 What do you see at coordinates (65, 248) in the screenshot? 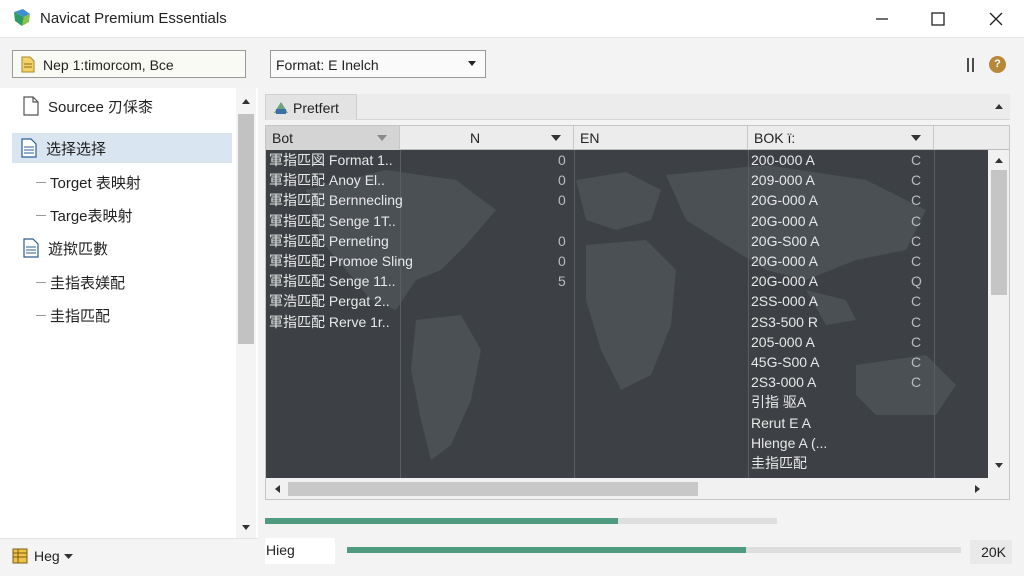
I see `tree-item-field-mapping: 遊揿匹數` at bounding box center [65, 248].